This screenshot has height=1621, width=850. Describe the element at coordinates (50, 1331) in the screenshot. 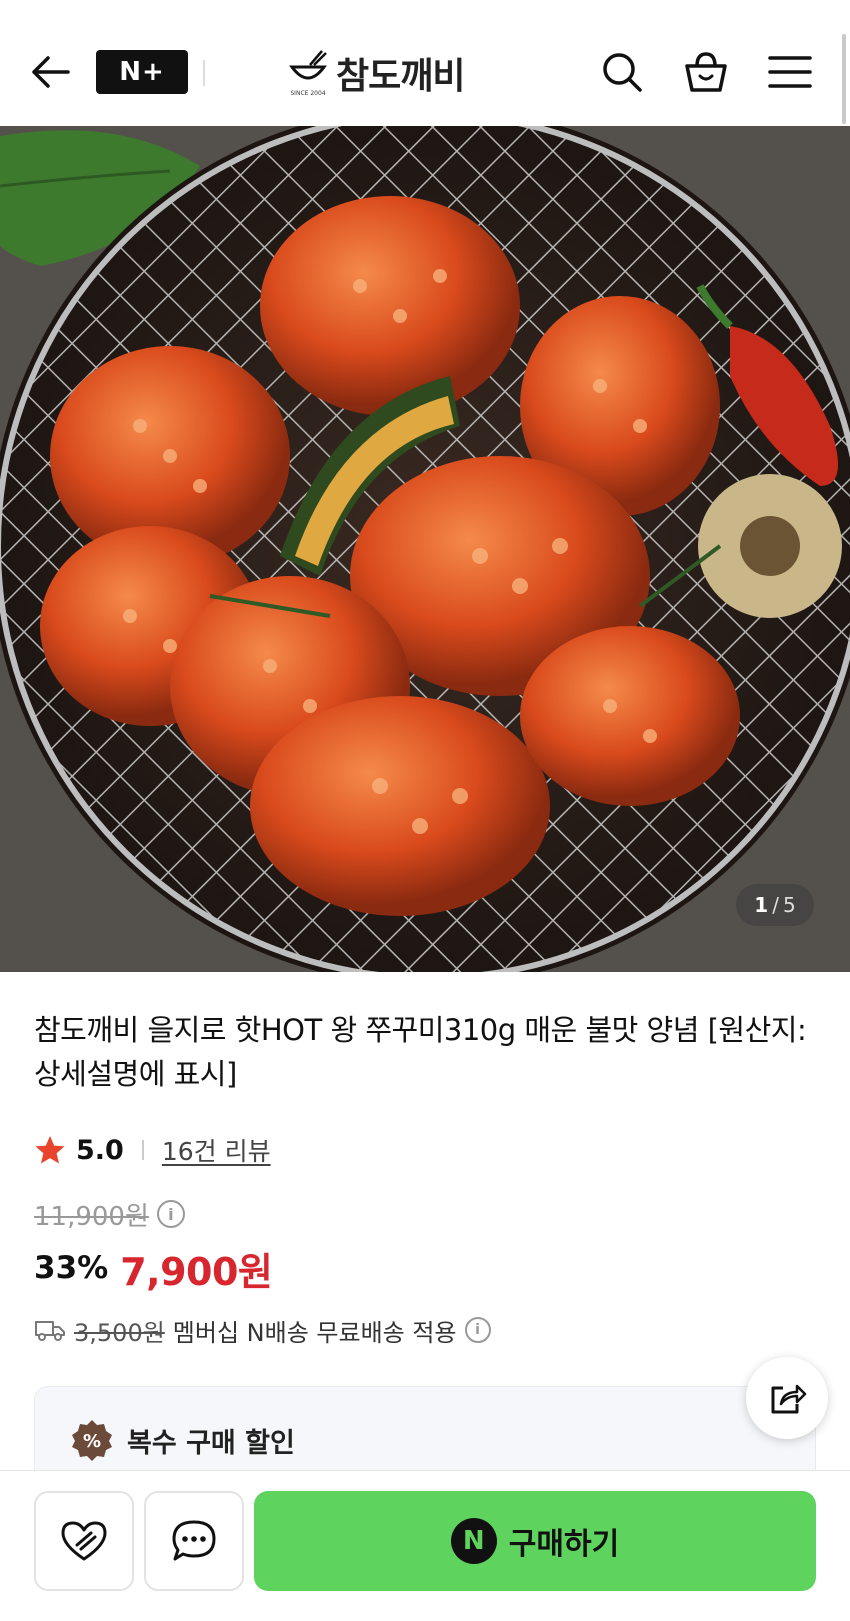

I see `delivery-truck-icon` at that location.